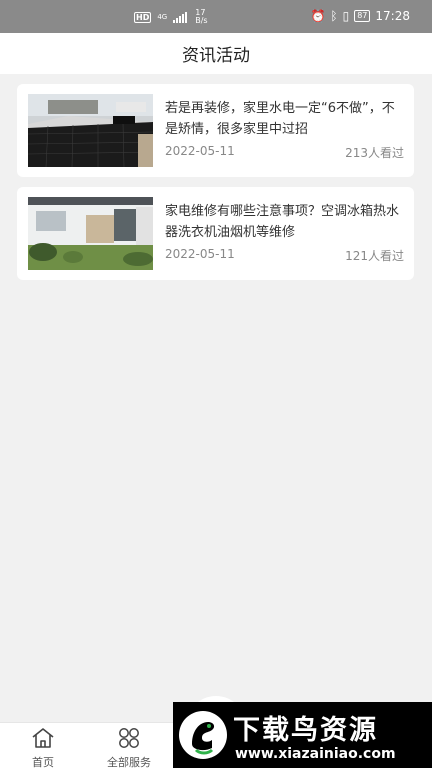 The height and width of the screenshot is (768, 432). What do you see at coordinates (334, 16) in the screenshot?
I see `bluetooth-icon: ᛒ` at bounding box center [334, 16].